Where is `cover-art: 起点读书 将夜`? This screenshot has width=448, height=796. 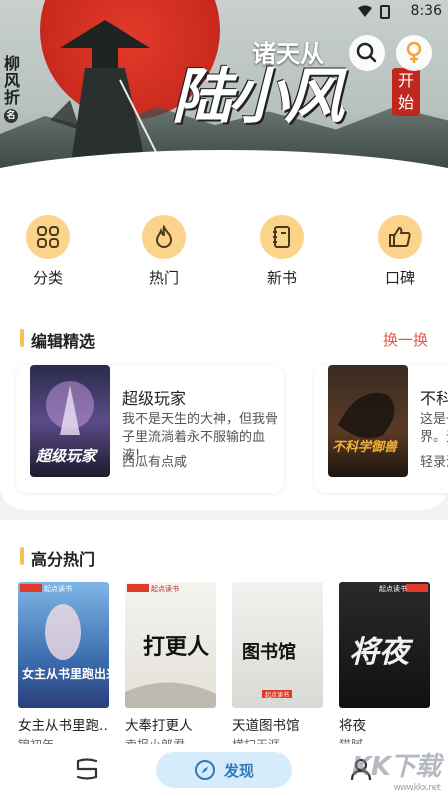 cover-art: 起点读书 将夜 is located at coordinates (388, 627).